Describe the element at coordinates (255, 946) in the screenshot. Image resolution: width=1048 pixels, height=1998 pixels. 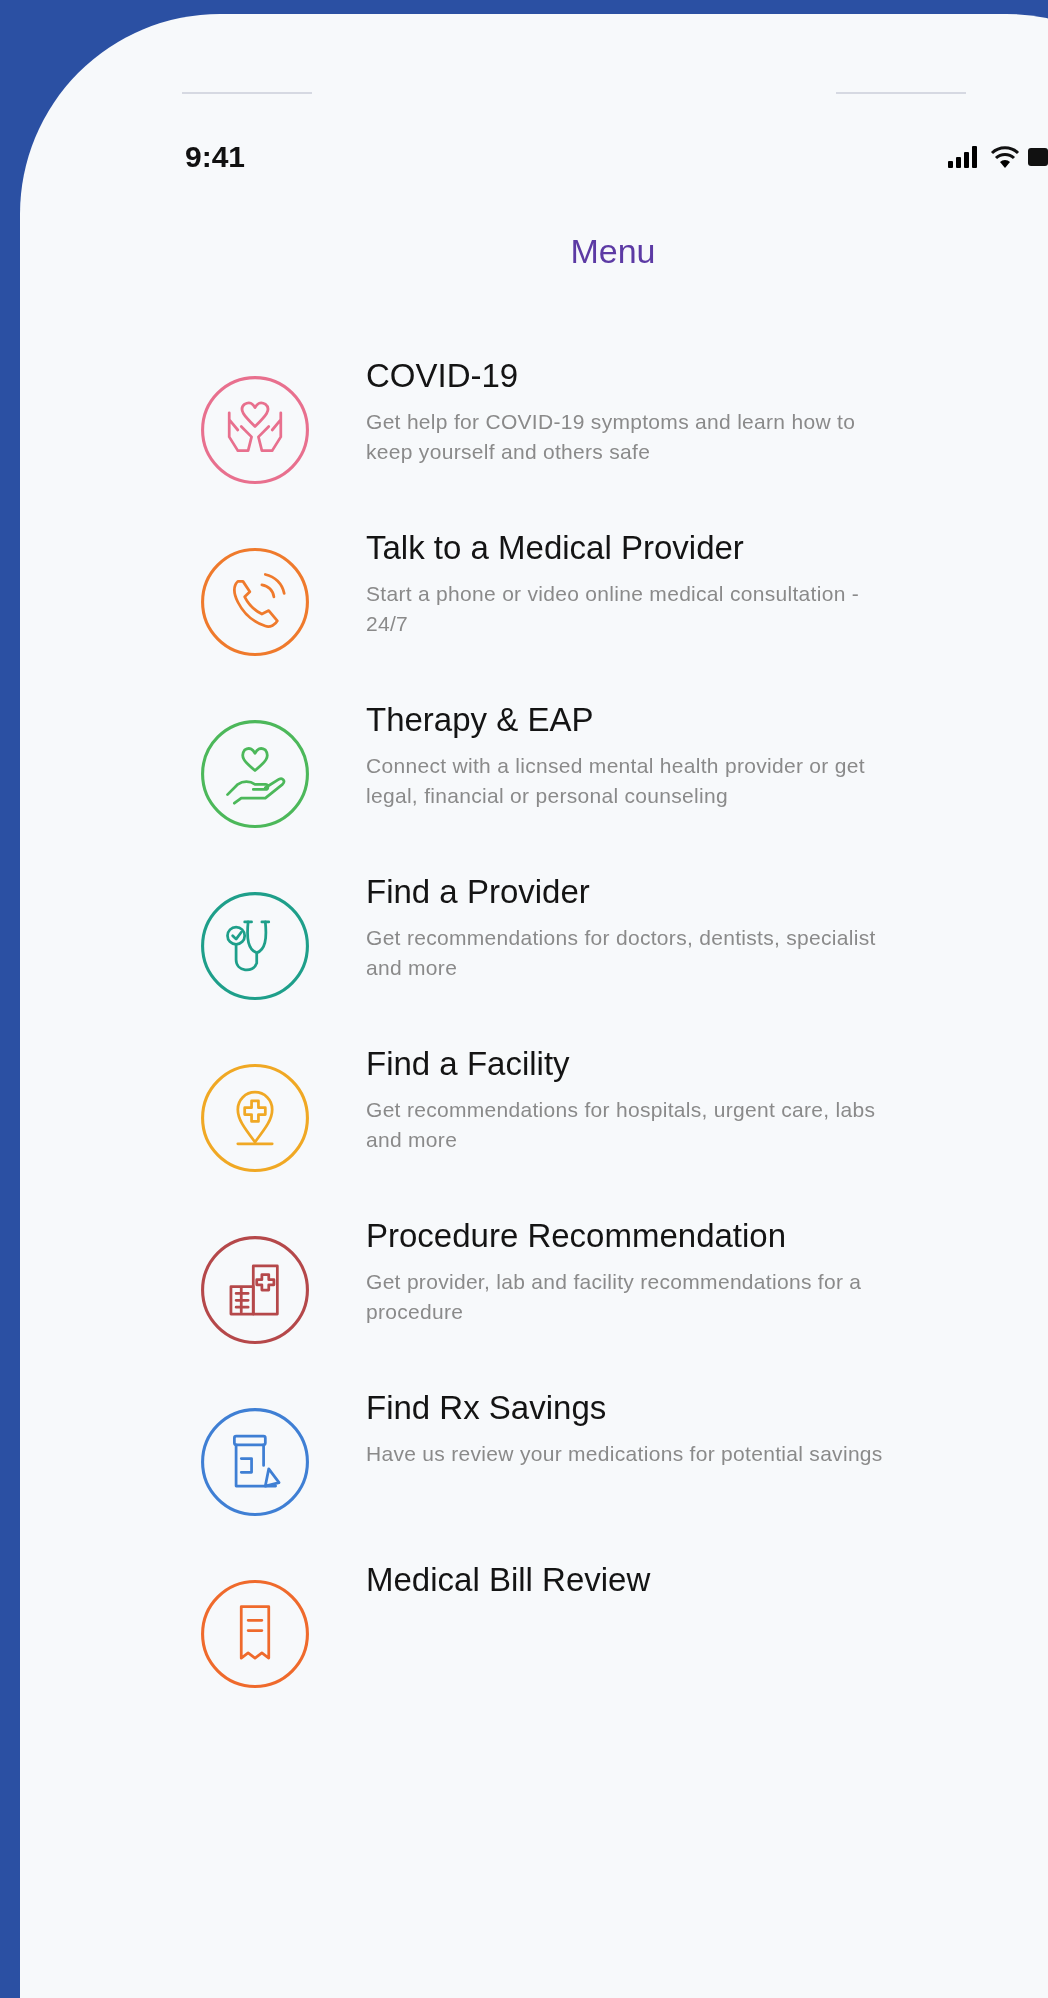
I see `stethoscope-icon` at that location.